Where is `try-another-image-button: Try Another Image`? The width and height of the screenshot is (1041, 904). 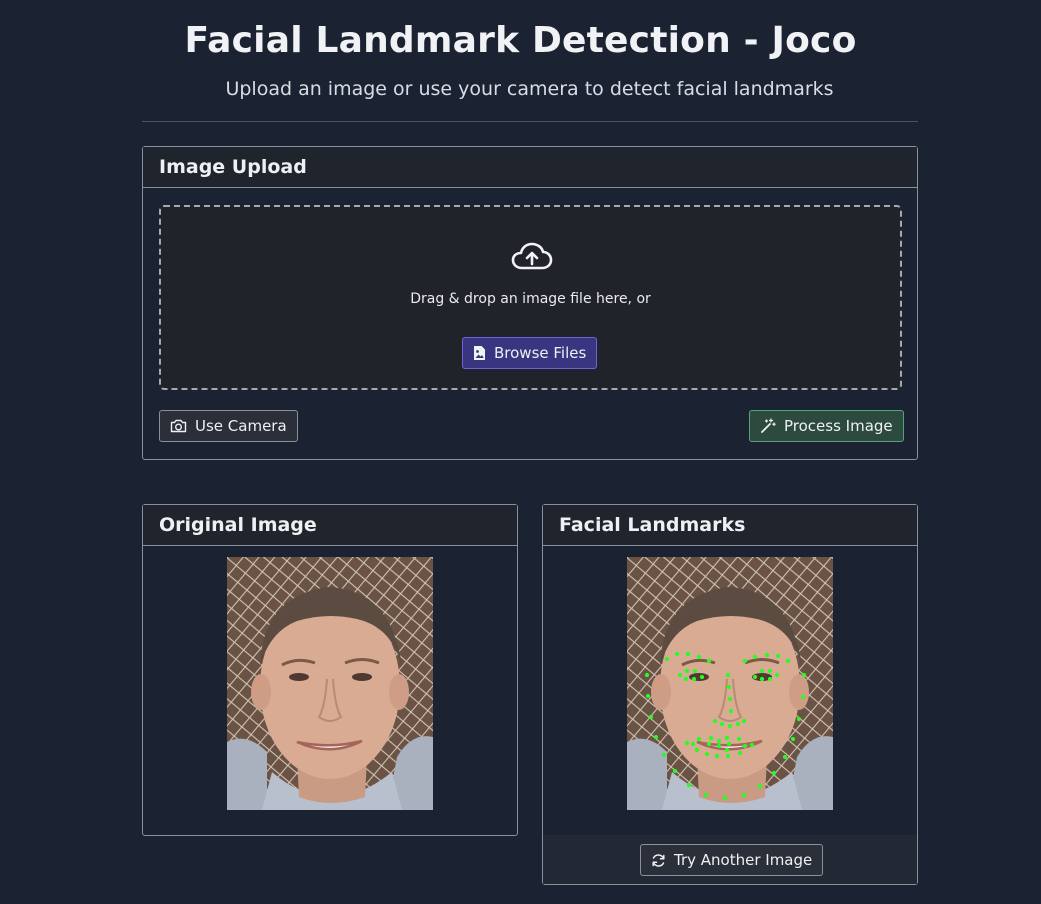 try-another-image-button: Try Another Image is located at coordinates (732, 860).